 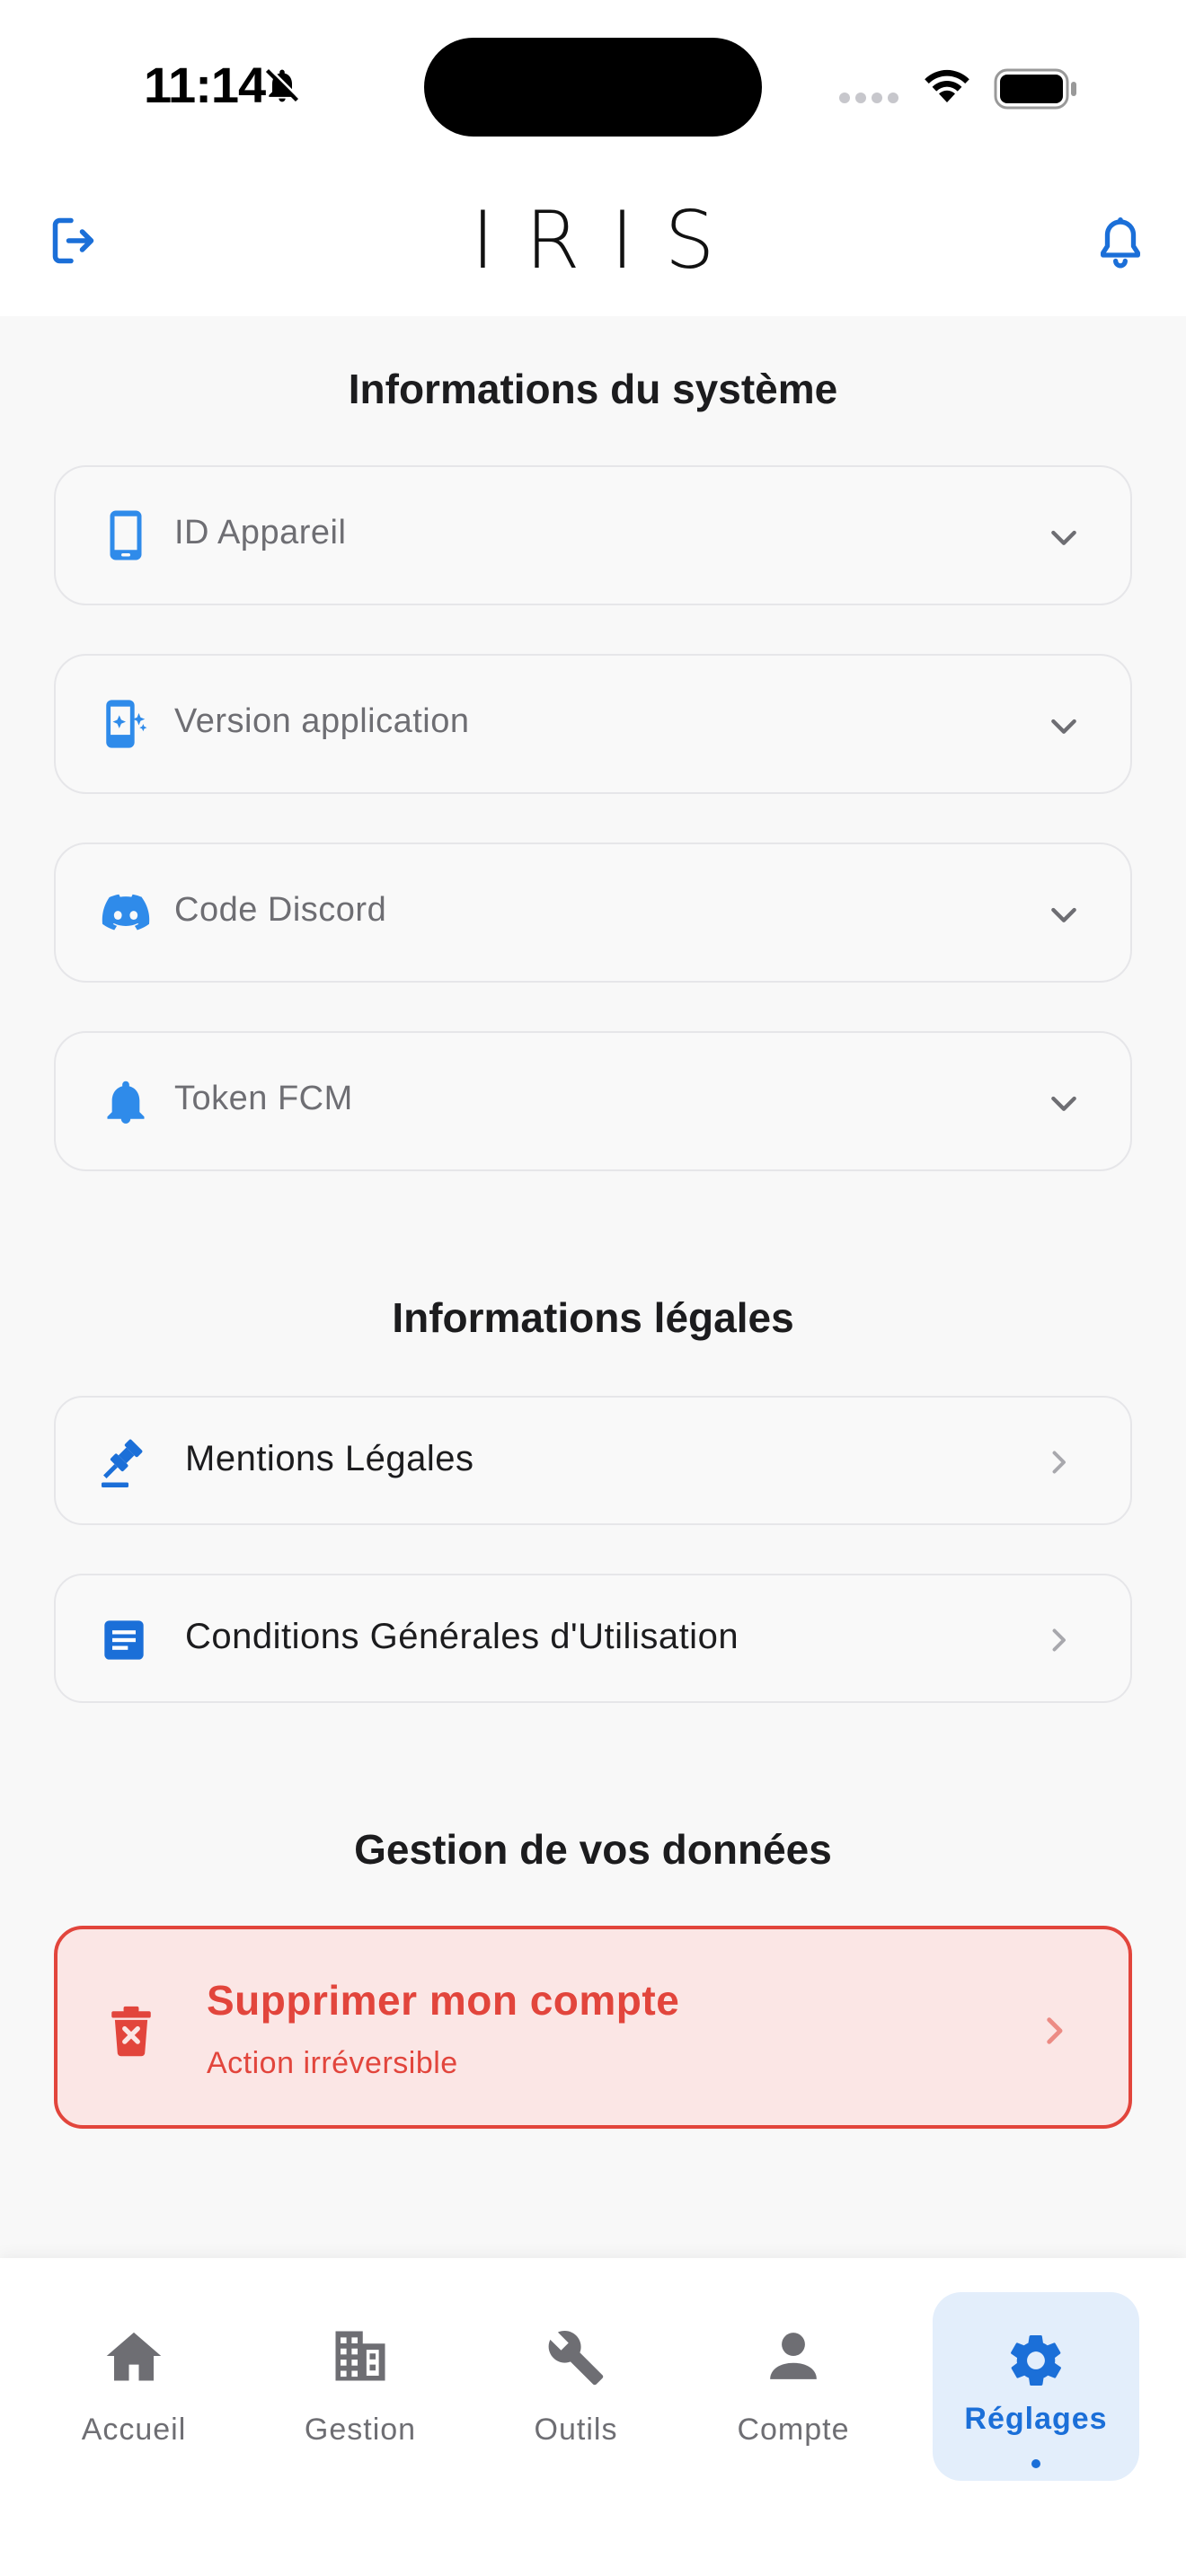 What do you see at coordinates (131, 2031) in the screenshot?
I see `delete-icon` at bounding box center [131, 2031].